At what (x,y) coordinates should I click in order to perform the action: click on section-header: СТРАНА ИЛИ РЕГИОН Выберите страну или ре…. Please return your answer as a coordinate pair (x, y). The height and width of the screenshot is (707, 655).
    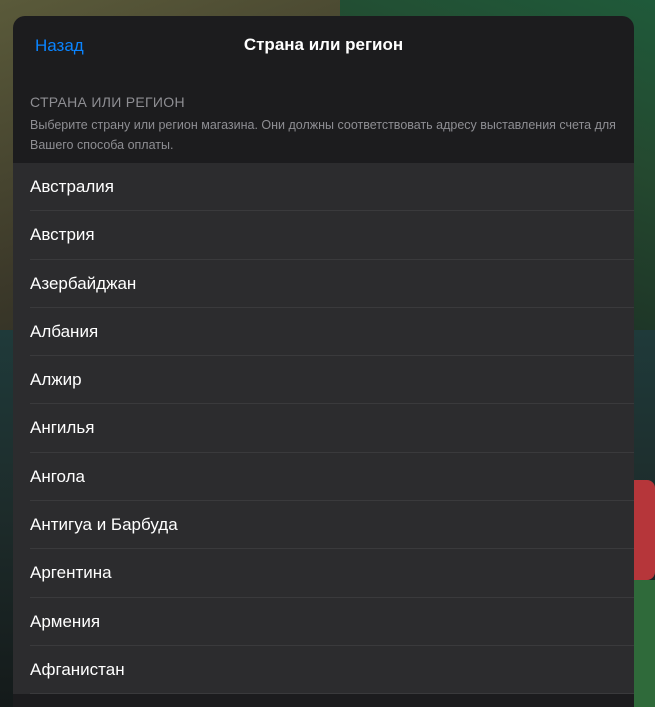
    Looking at the image, I should click on (323, 119).